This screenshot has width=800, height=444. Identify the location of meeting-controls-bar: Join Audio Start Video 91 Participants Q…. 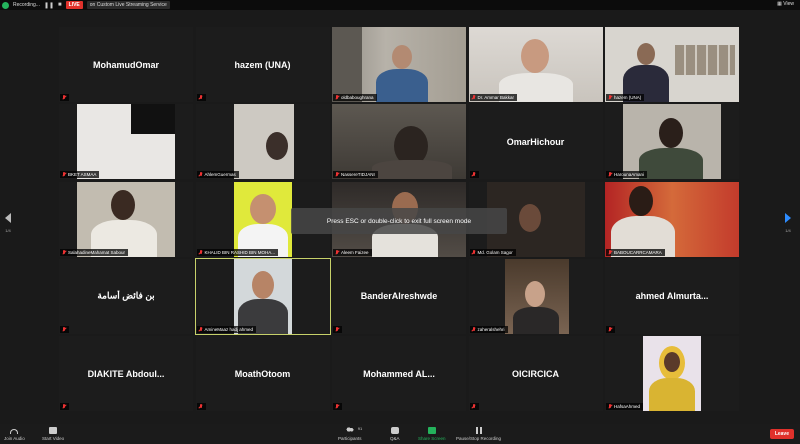
(400, 434).